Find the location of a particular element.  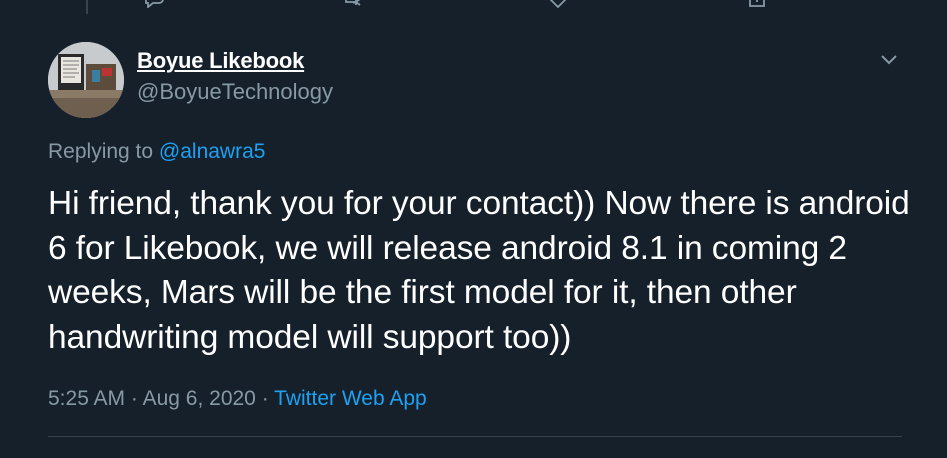

share-button is located at coordinates (757, 4).